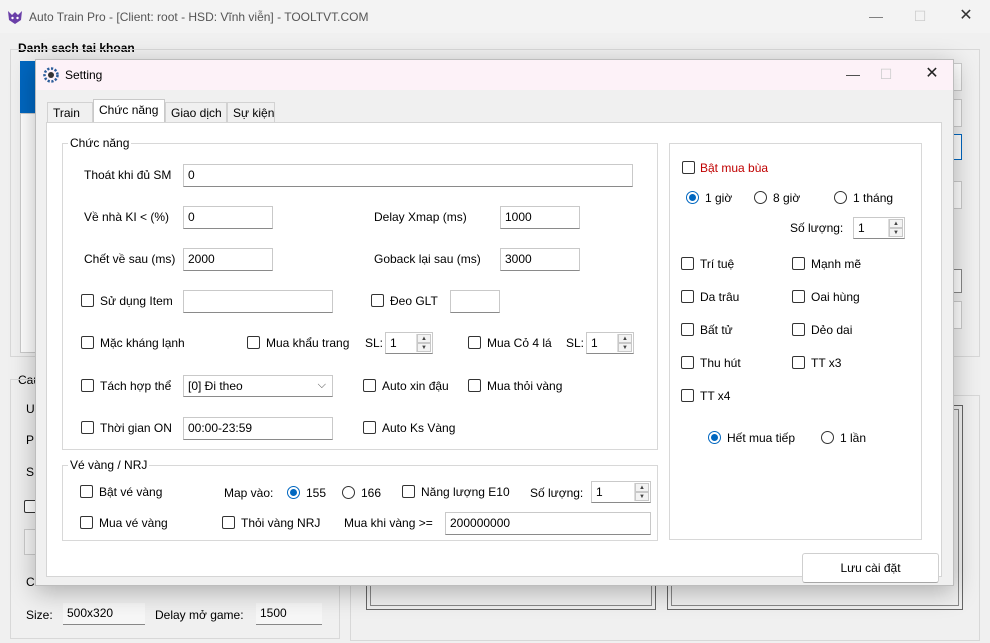  What do you see at coordinates (715, 396) in the screenshot?
I see `charm-tt-x4-label: TT x4` at bounding box center [715, 396].